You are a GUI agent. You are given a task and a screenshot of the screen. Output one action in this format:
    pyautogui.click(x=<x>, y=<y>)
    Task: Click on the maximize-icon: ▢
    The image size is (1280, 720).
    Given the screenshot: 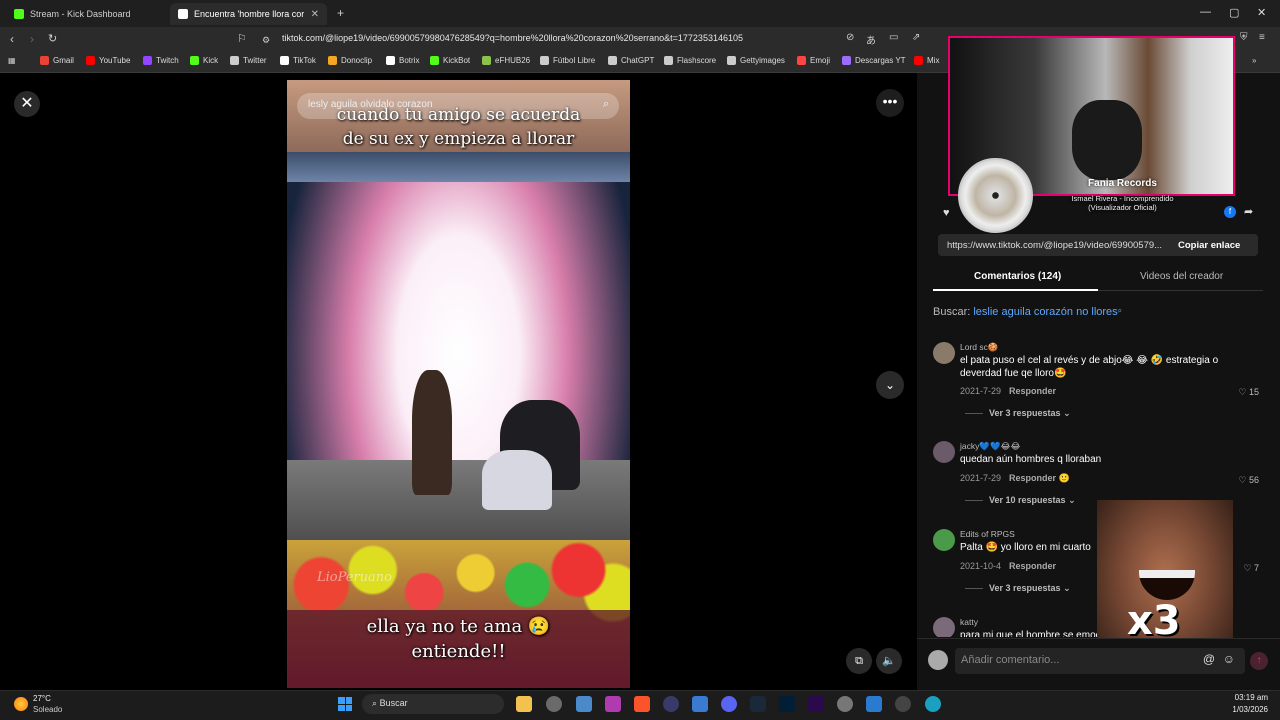 What is the action you would take?
    pyautogui.click(x=1234, y=12)
    